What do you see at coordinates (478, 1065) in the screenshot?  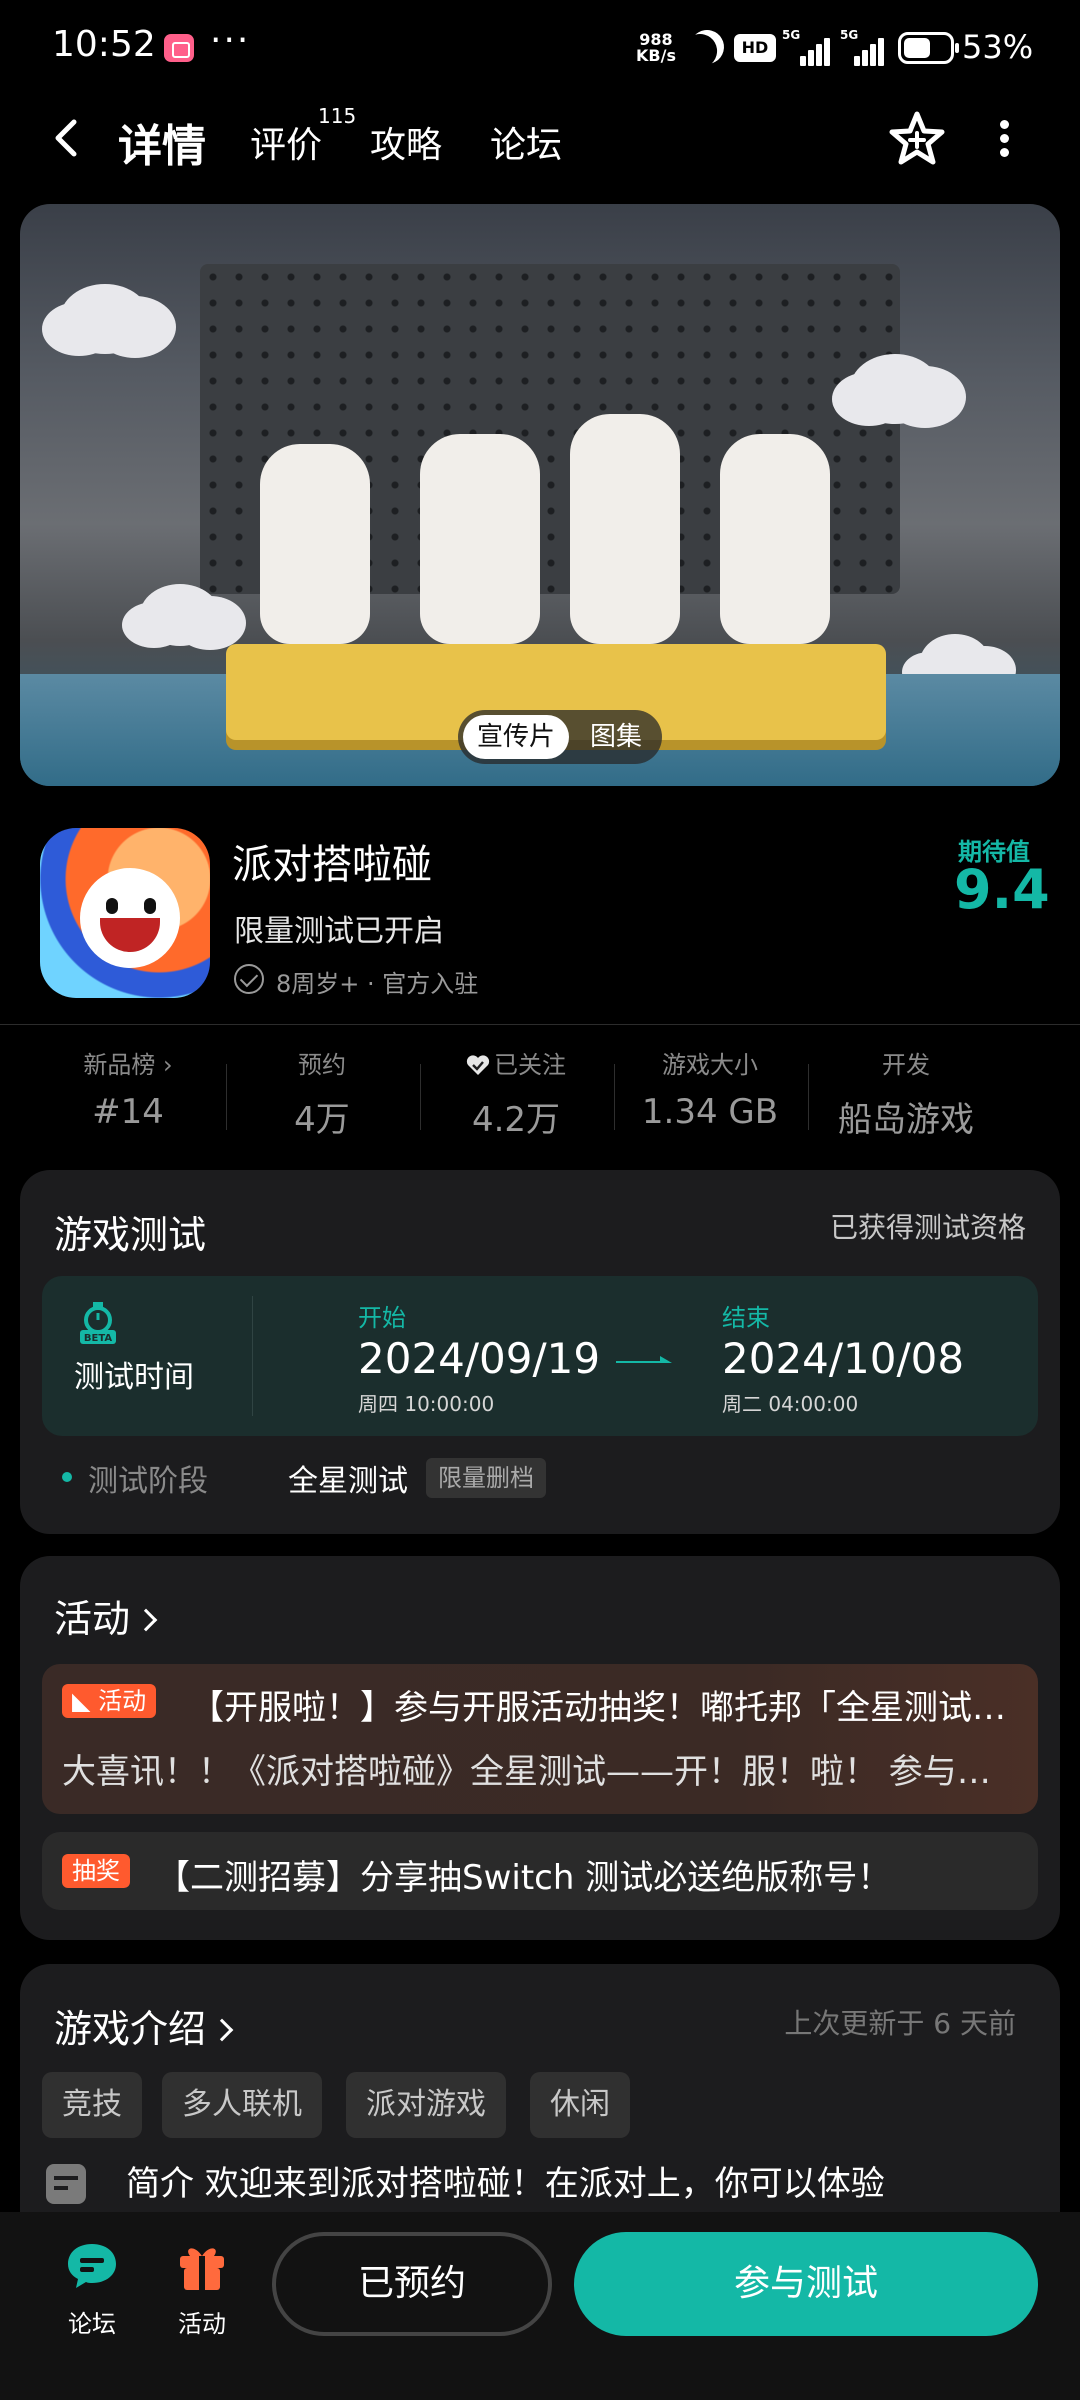 I see `heart-check-icon` at bounding box center [478, 1065].